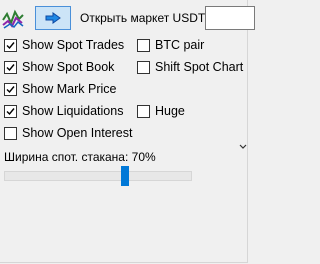 Image resolution: width=320 pixels, height=264 pixels. I want to click on show-liquidations-checkbox: Show Liquidations, so click(63, 111).